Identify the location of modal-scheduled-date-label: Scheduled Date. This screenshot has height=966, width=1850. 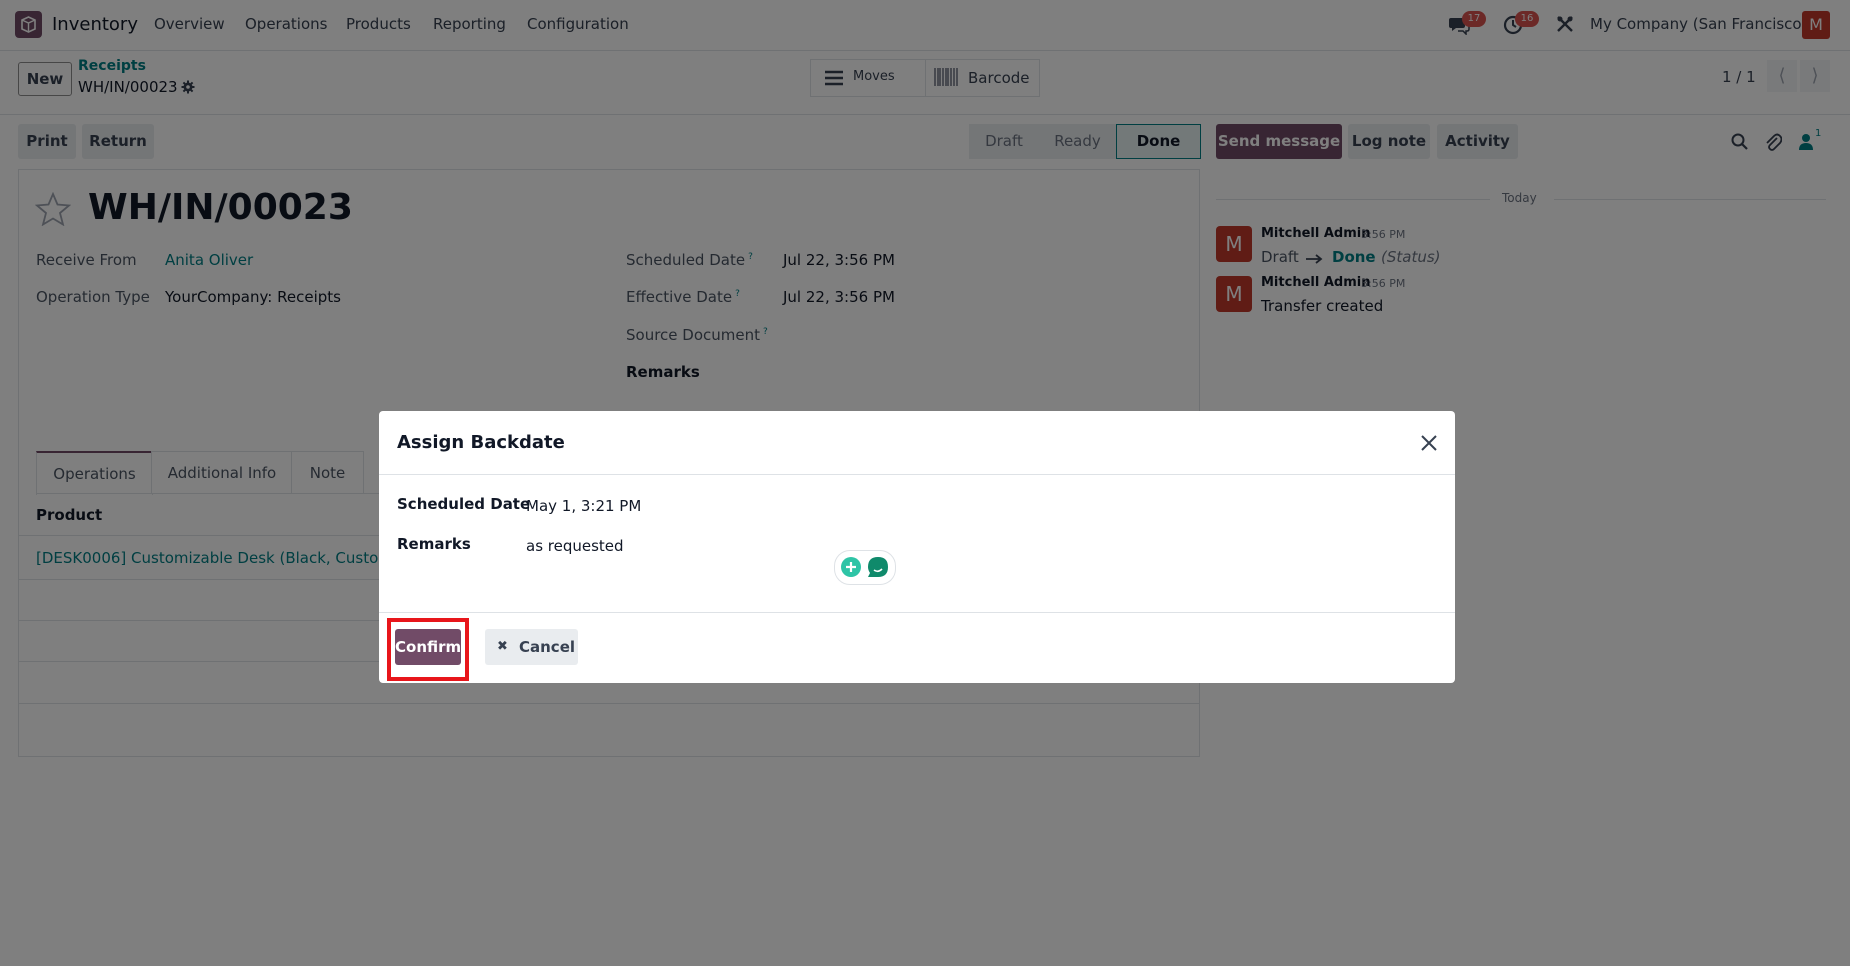
(464, 504).